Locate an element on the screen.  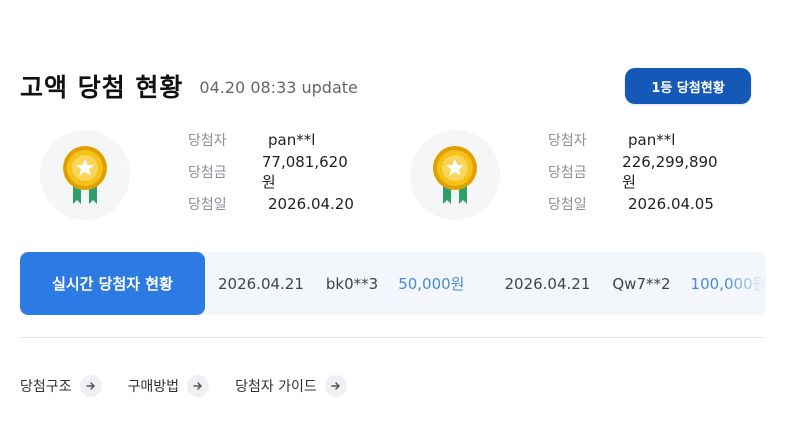
section-divider is located at coordinates (393, 337).